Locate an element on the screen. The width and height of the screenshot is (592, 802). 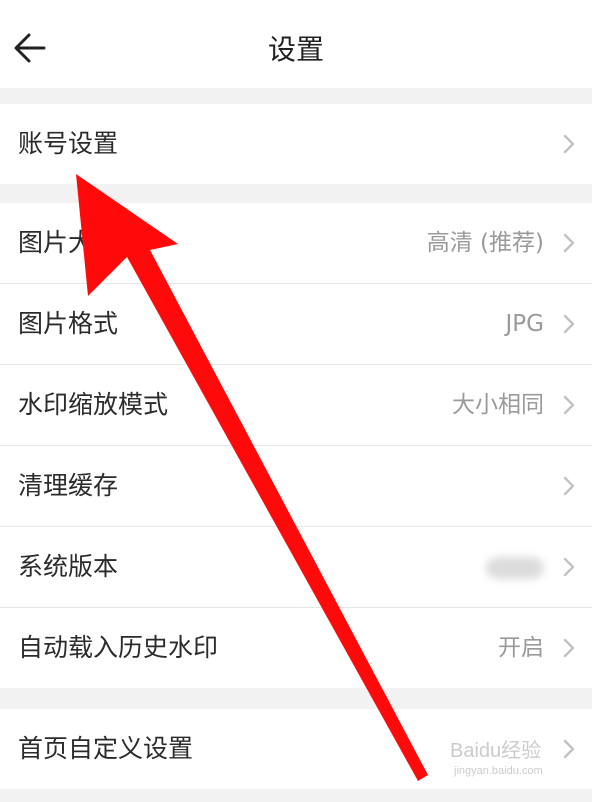
row-label: 水印缩放模式 is located at coordinates (93, 404).